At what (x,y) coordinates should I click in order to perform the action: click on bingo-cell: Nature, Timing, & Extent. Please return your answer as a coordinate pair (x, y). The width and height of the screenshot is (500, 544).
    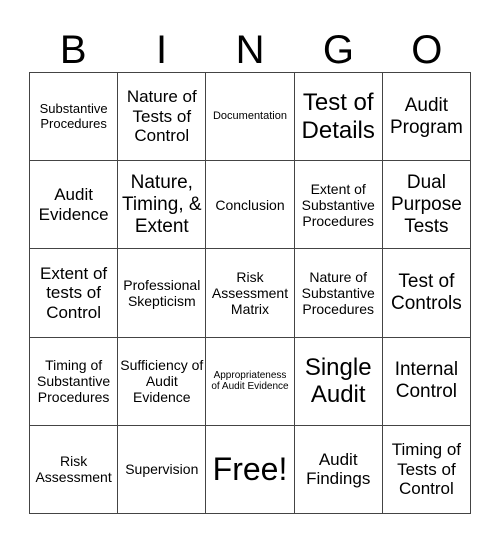
    Looking at the image, I should click on (162, 205).